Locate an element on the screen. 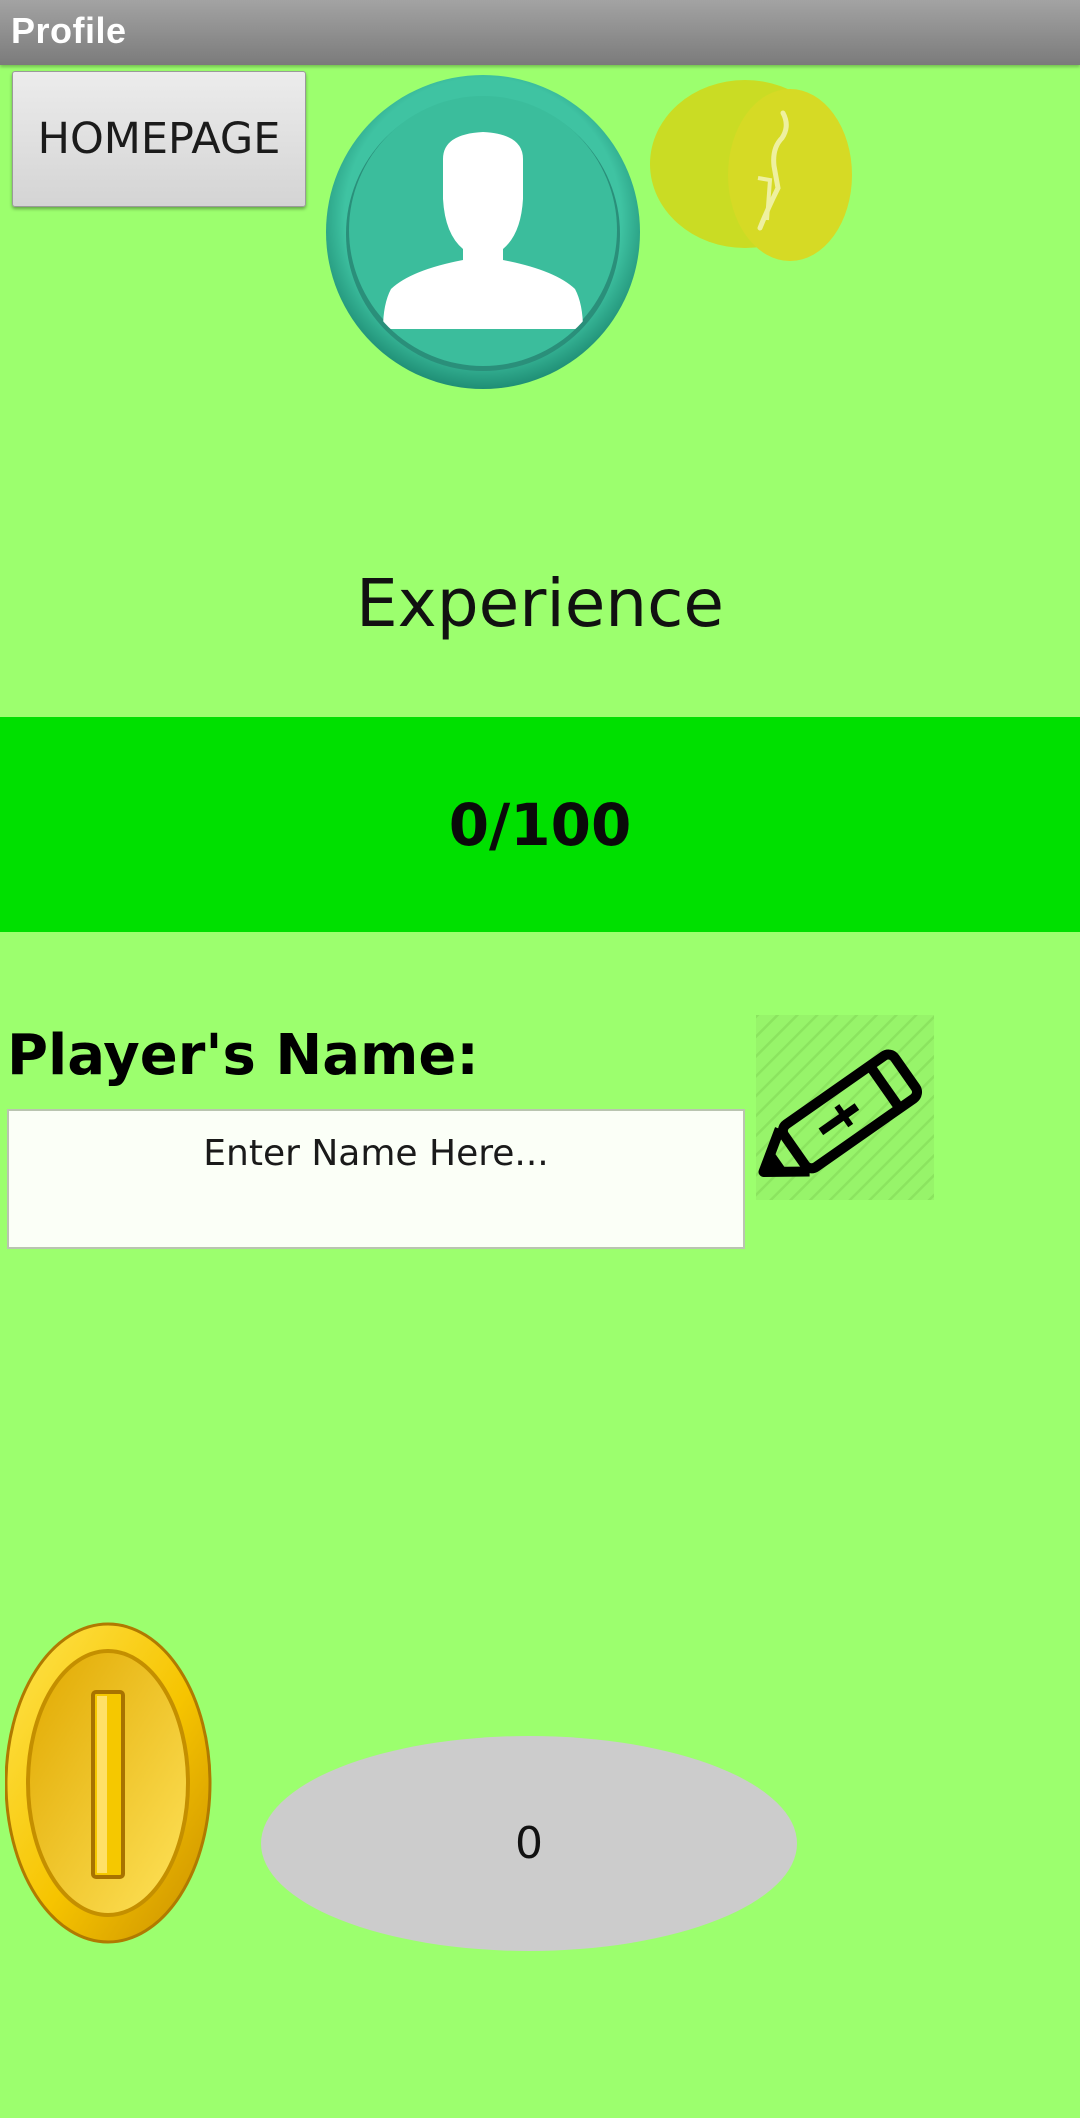 This screenshot has height=2118, width=1080. coin-count-display: 0 is located at coordinates (529, 1843).